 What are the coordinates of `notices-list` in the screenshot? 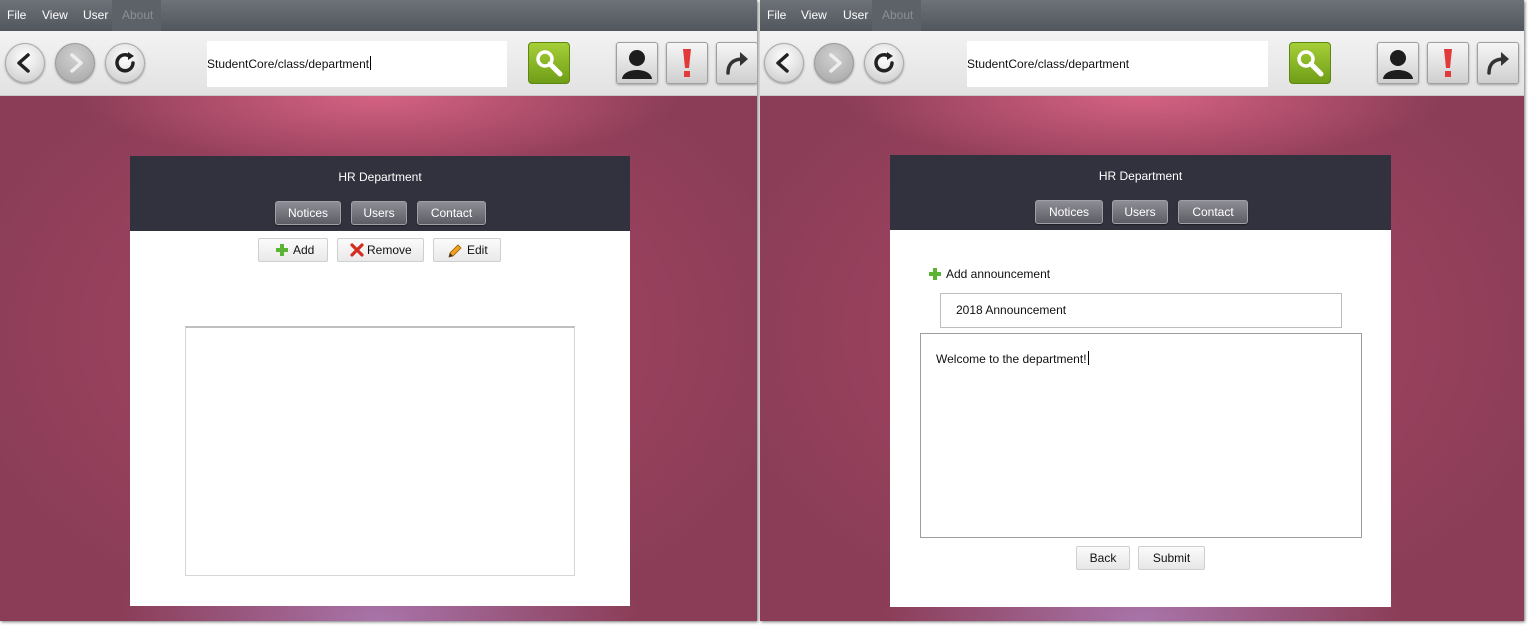 It's located at (380, 451).